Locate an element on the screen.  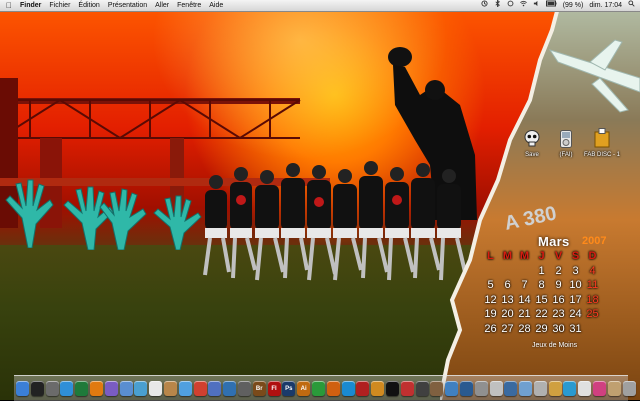
skull-drive-icon is located at coordinates (532, 138).